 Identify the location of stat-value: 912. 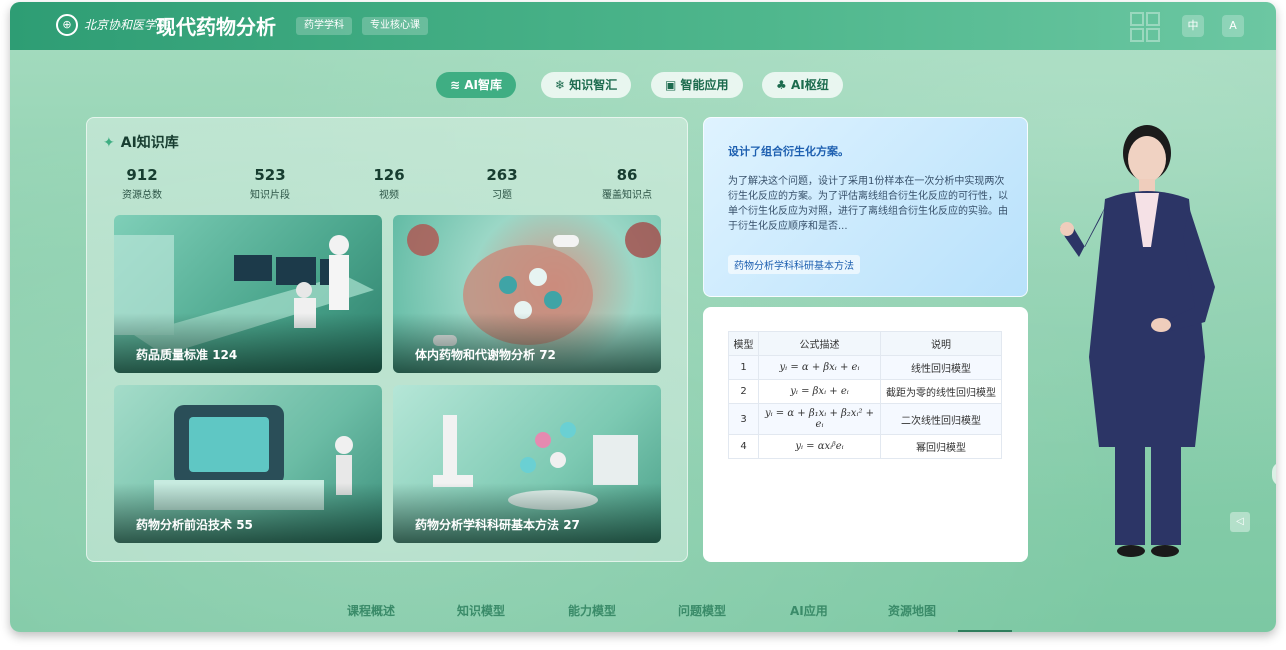
(142, 175).